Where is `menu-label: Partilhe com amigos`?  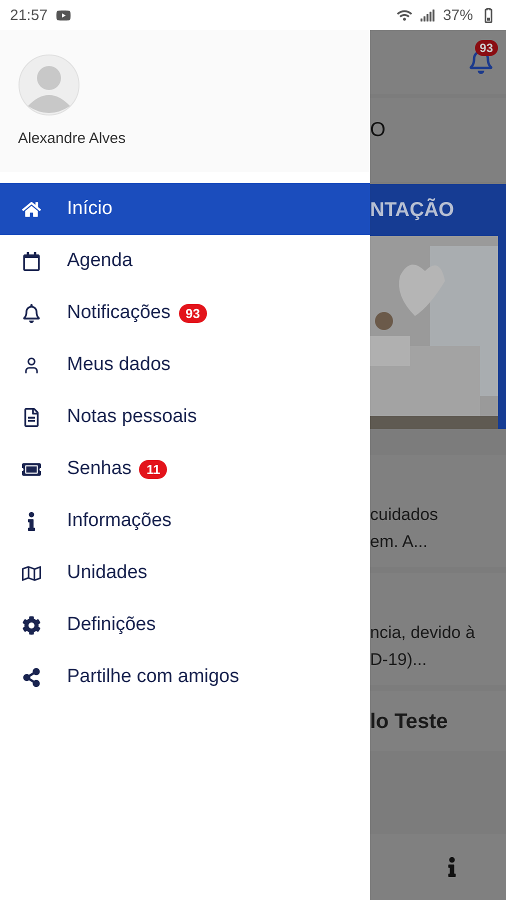
menu-label: Partilhe com amigos is located at coordinates (153, 677).